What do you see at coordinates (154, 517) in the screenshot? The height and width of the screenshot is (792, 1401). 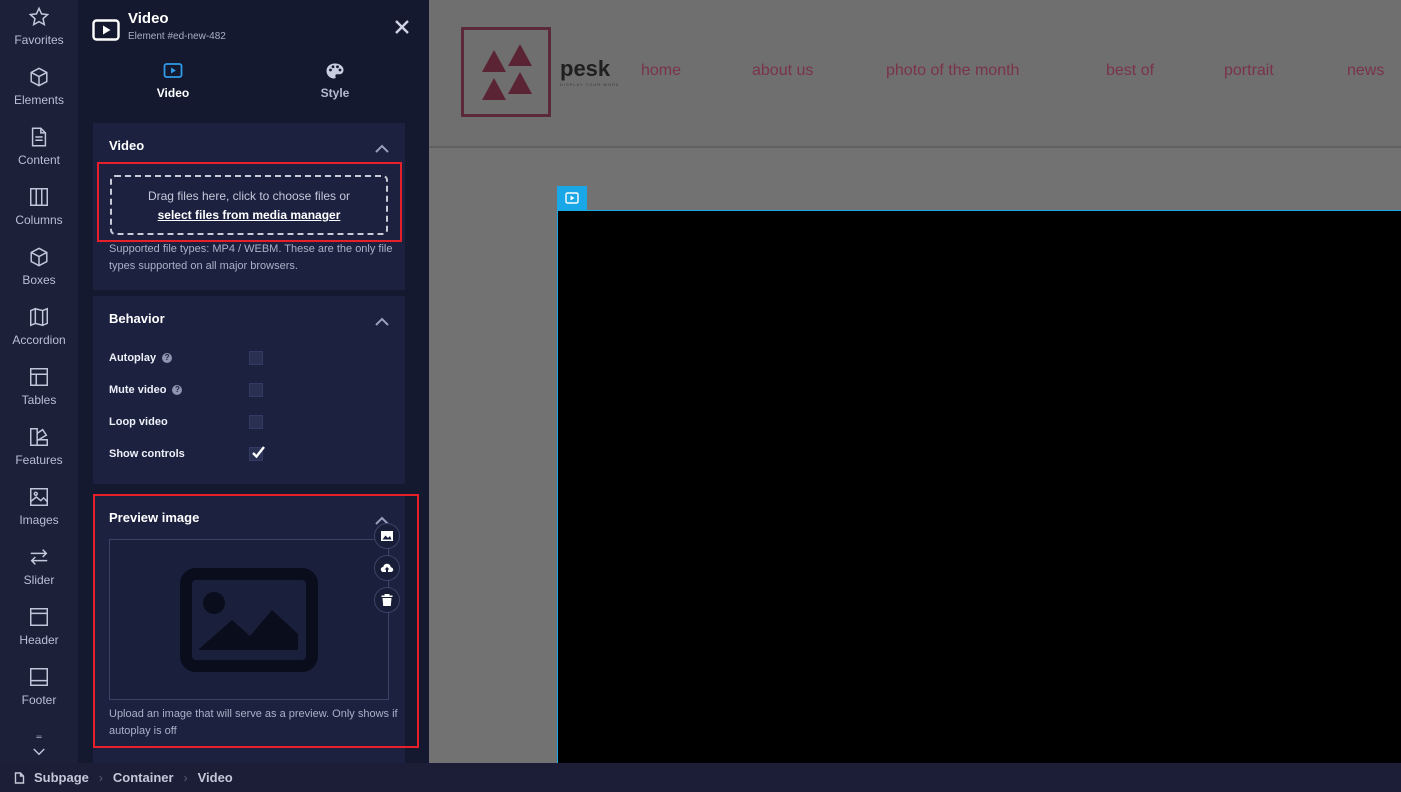 I see `section-heading: Preview image` at bounding box center [154, 517].